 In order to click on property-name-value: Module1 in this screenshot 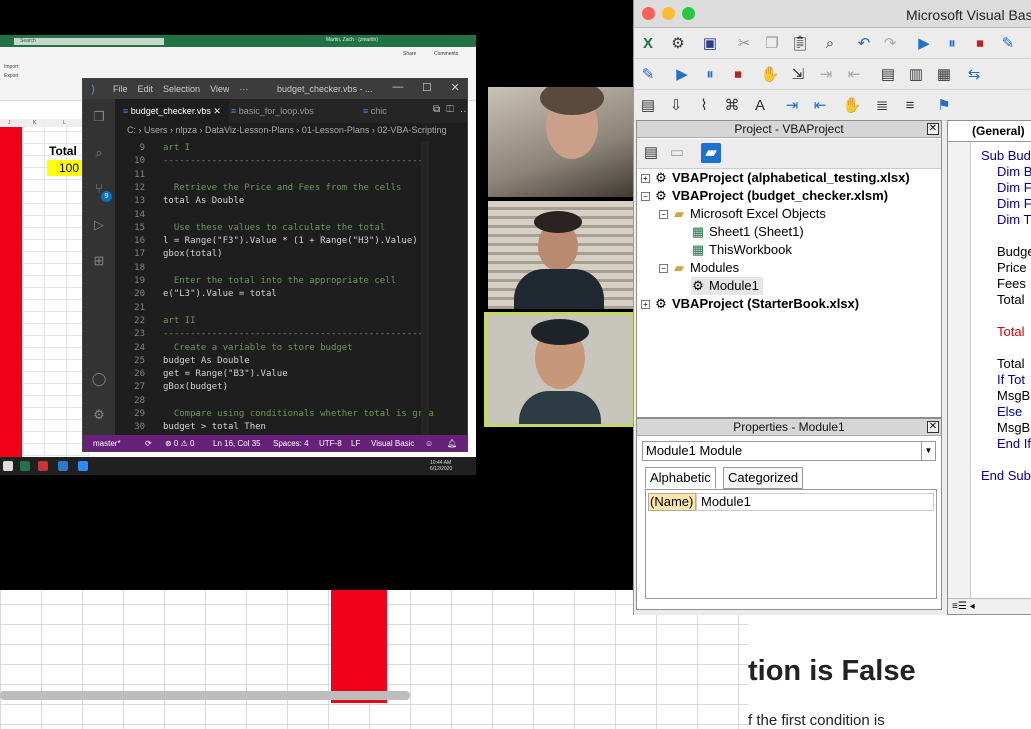, I will do `click(815, 502)`.